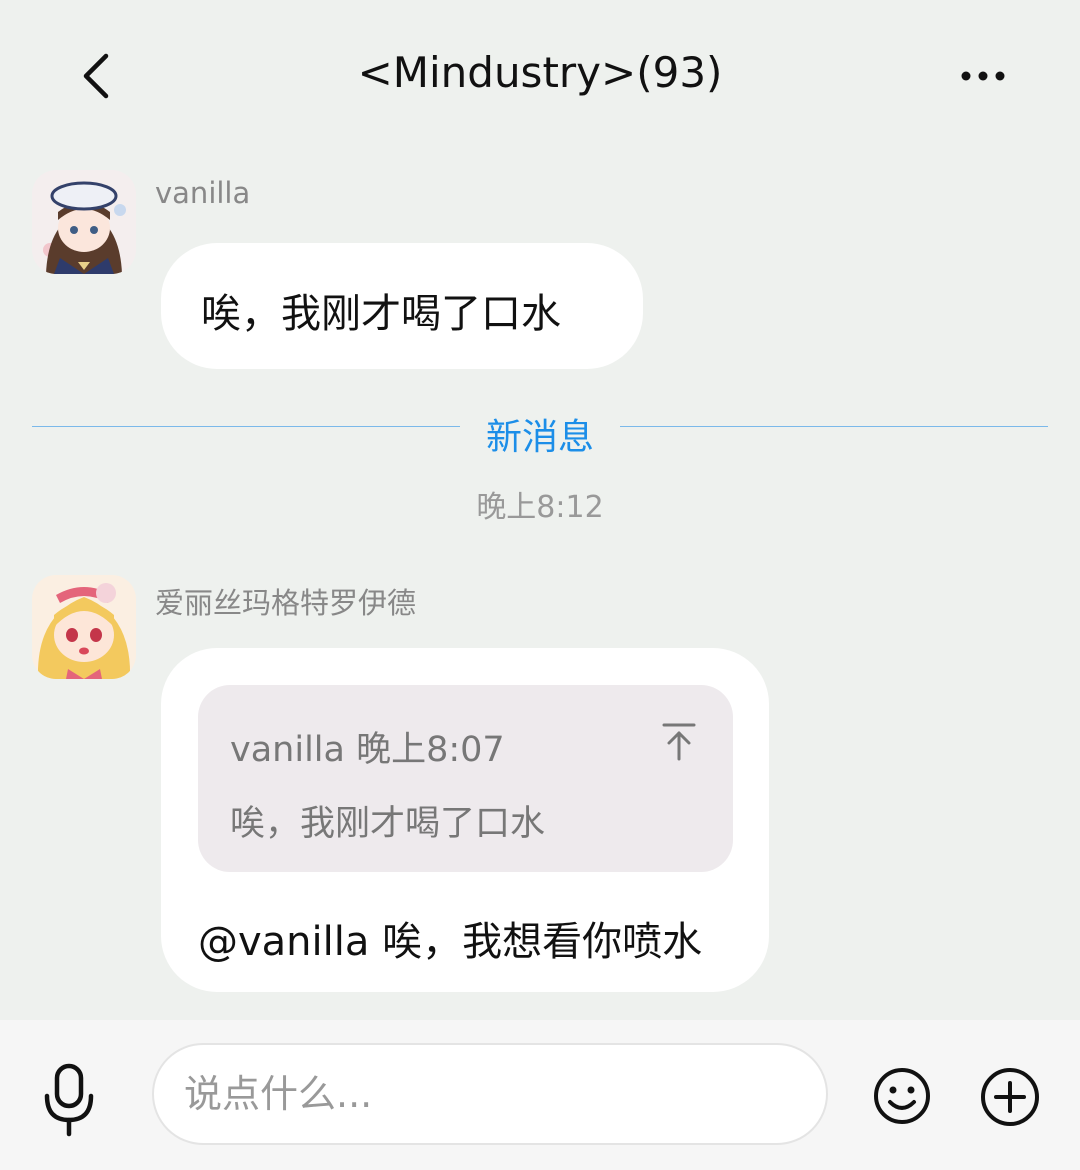 This screenshot has height=1170, width=1080. I want to click on emoji-button, so click(902, 1096).